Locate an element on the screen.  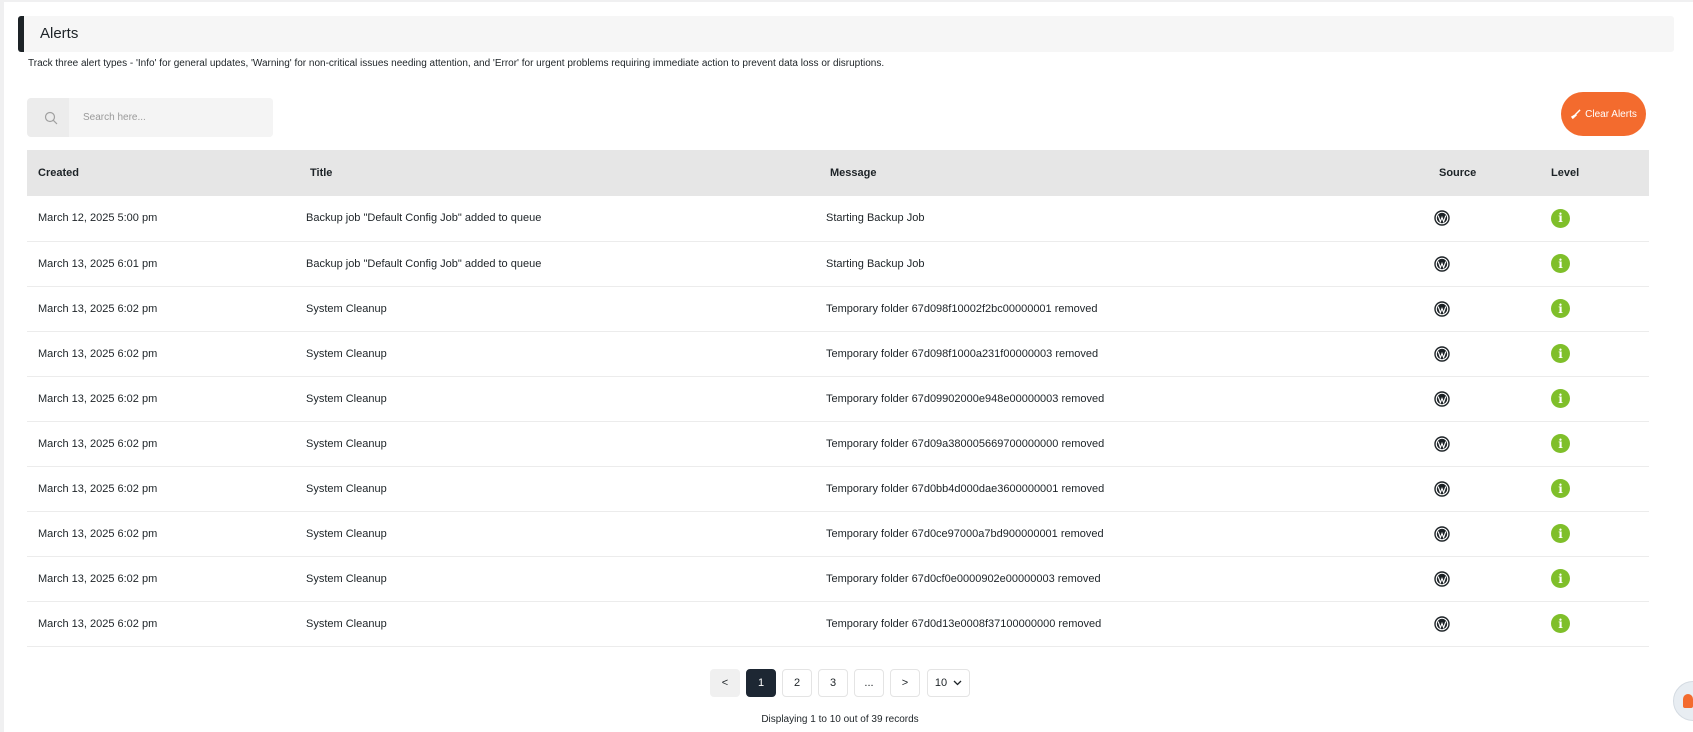
search-box is located at coordinates (150, 117).